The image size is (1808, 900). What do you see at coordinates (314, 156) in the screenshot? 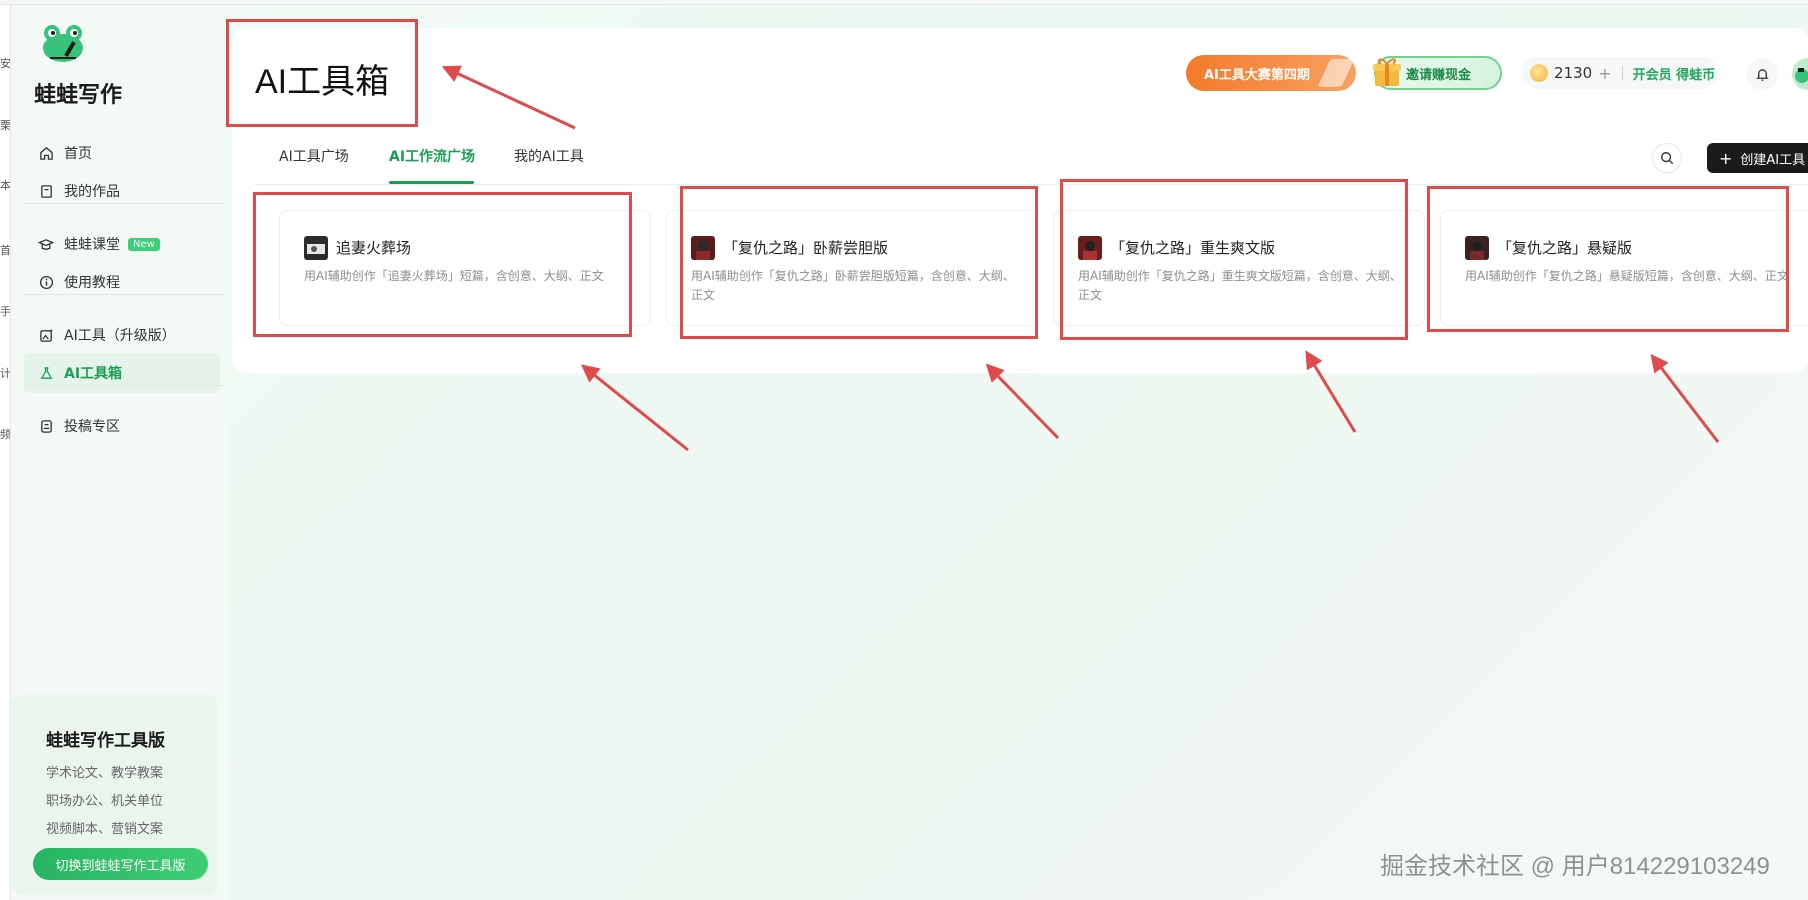
I see `tab-ai-tool-plaza: AI工具广场` at bounding box center [314, 156].